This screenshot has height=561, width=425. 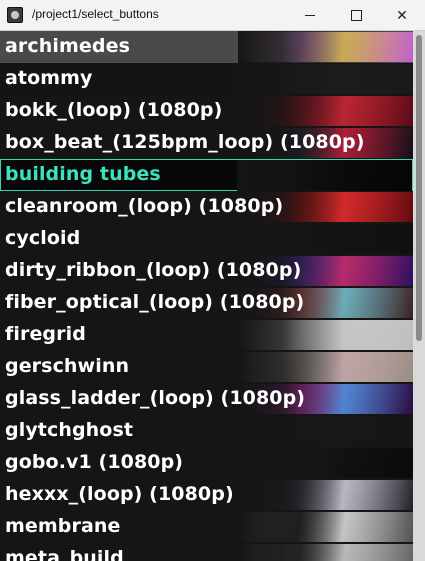 What do you see at coordinates (206, 431) in the screenshot?
I see `list-item: glytchghost` at bounding box center [206, 431].